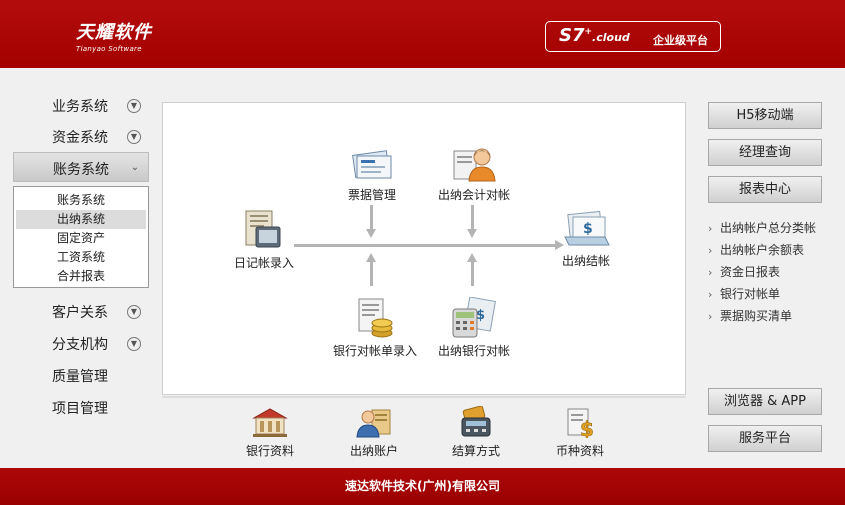 The width and height of the screenshot is (845, 505). Describe the element at coordinates (371, 274) in the screenshot. I see `flow-line-statement` at that location.